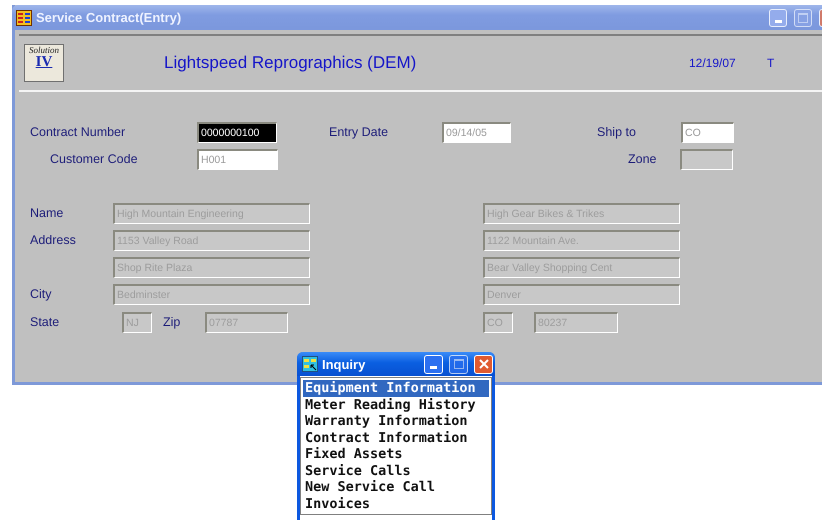 The image size is (822, 520). I want to click on minimize-button, so click(778, 17).